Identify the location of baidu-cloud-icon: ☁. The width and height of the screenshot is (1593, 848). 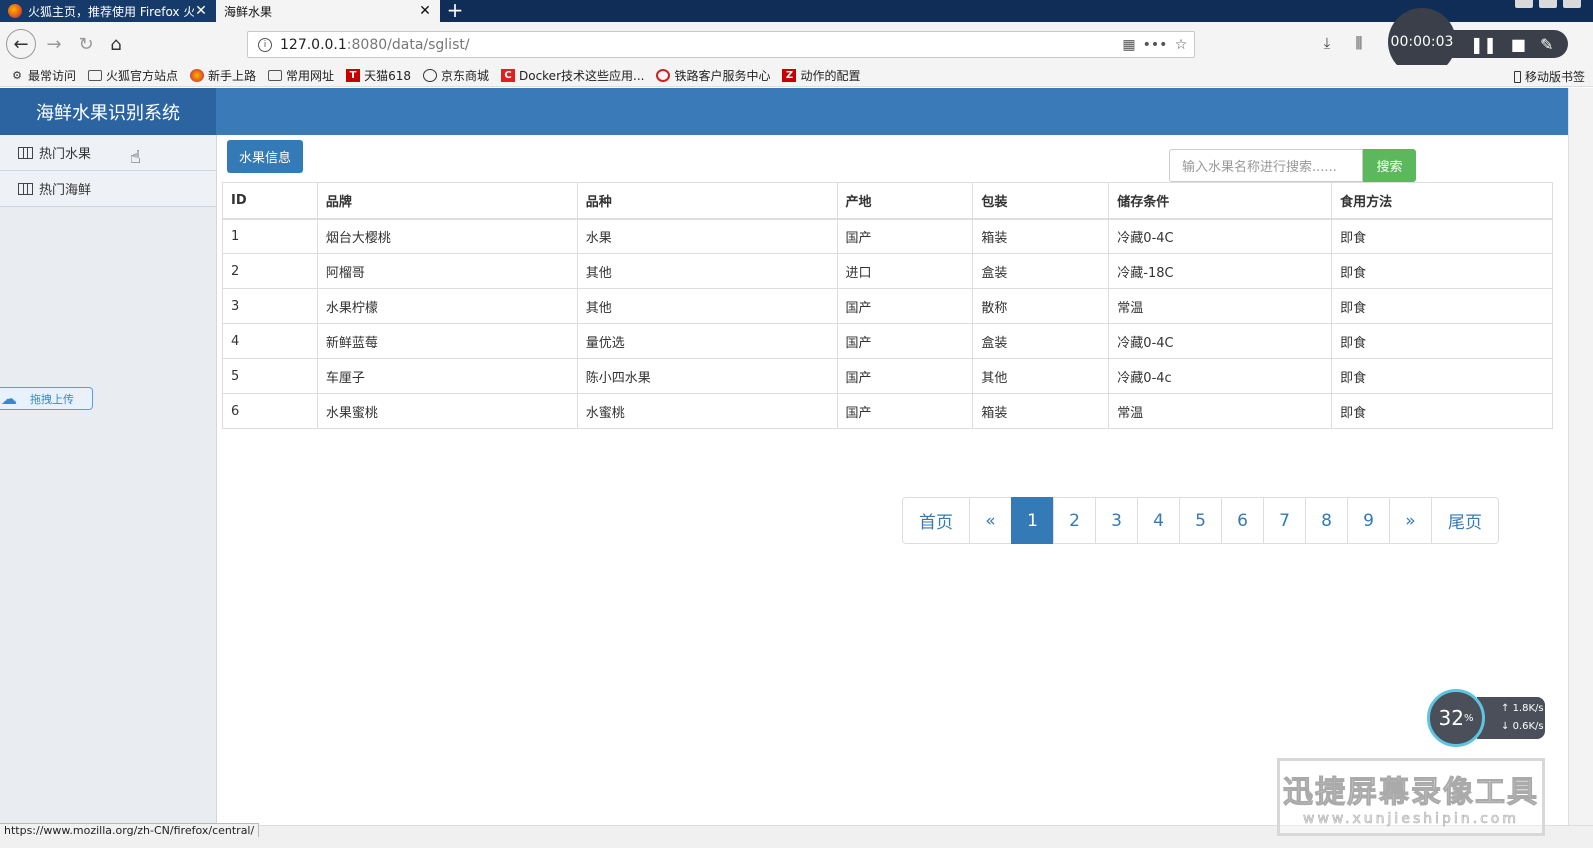
(9, 398).